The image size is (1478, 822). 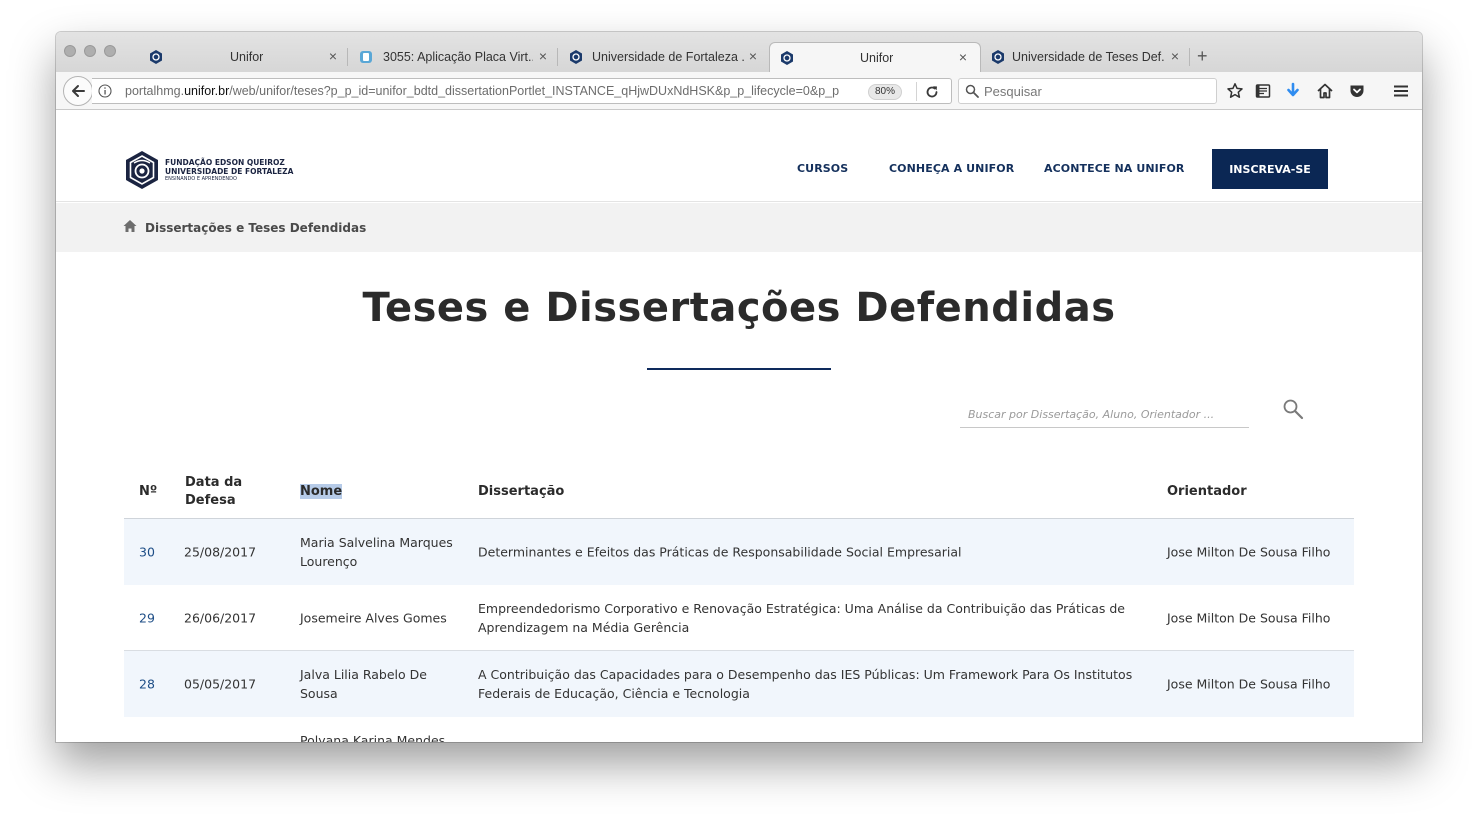 I want to click on unifor-emblem-icon, so click(x=142, y=170).